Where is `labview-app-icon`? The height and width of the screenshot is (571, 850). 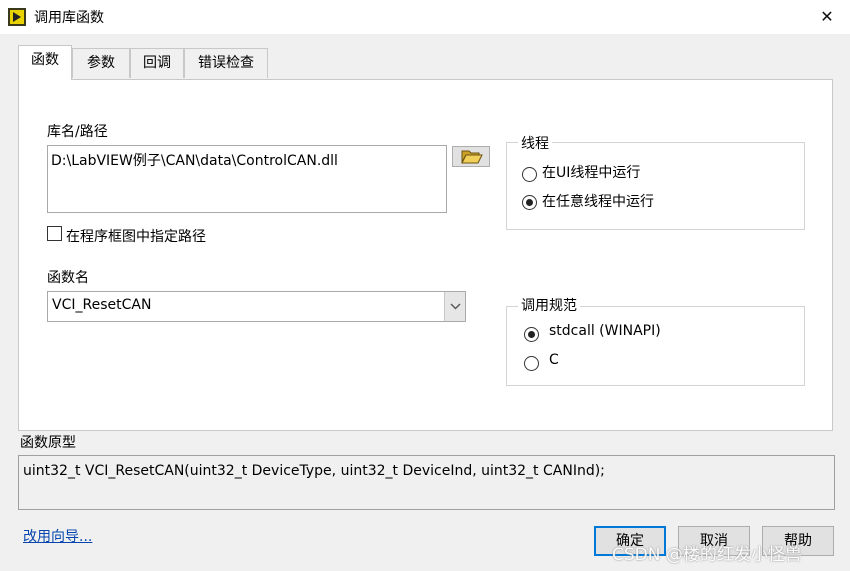 labview-app-icon is located at coordinates (17, 17).